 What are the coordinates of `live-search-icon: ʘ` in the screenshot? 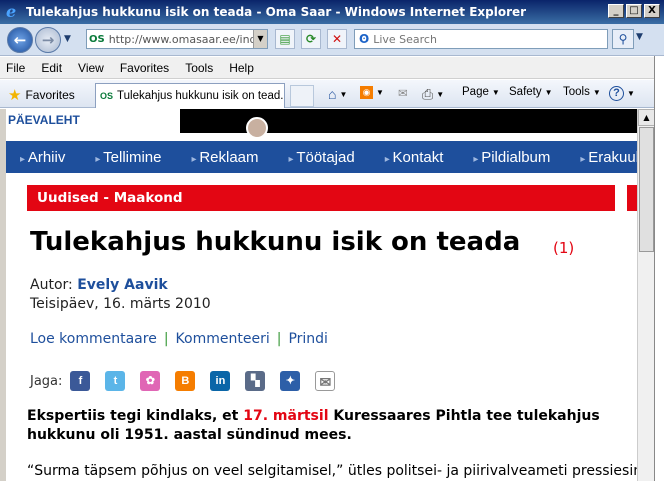 It's located at (364, 39).